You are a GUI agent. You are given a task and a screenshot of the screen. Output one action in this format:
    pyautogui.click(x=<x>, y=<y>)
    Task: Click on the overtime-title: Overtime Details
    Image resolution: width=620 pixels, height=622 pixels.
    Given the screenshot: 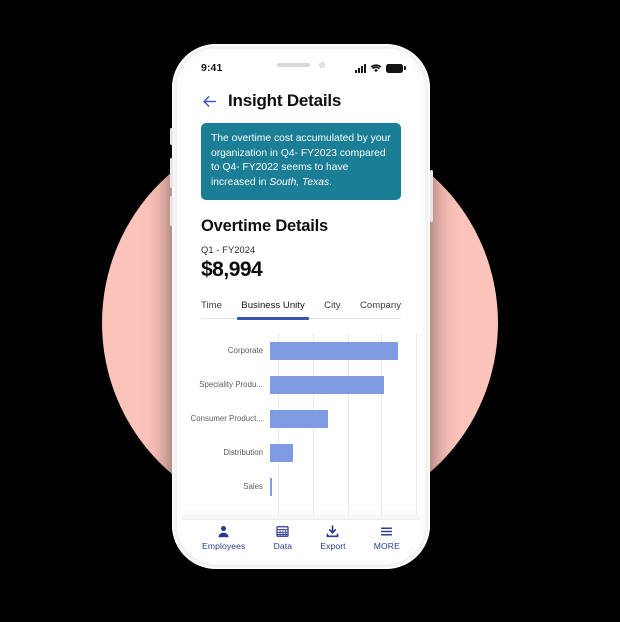 What is the action you would take?
    pyautogui.click(x=265, y=226)
    